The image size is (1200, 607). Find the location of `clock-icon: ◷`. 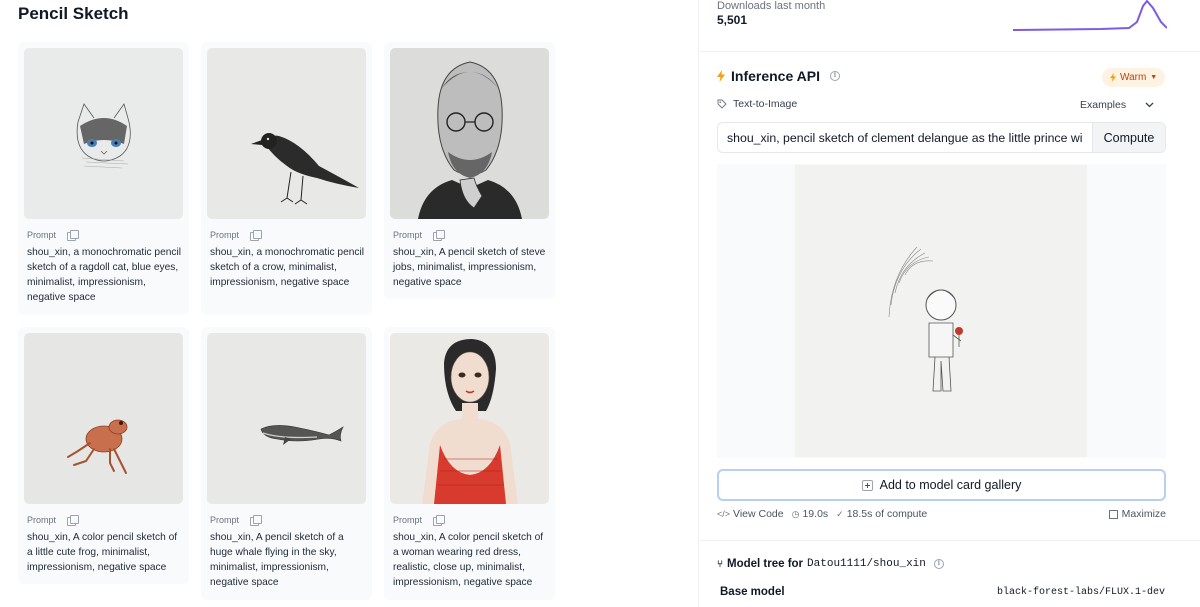

clock-icon: ◷ is located at coordinates (795, 513).